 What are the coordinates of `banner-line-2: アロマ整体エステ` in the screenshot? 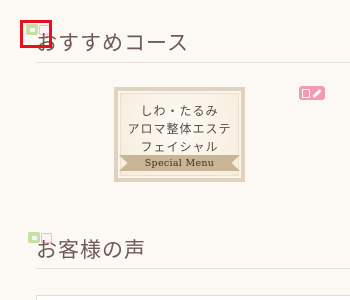 It's located at (179, 129).